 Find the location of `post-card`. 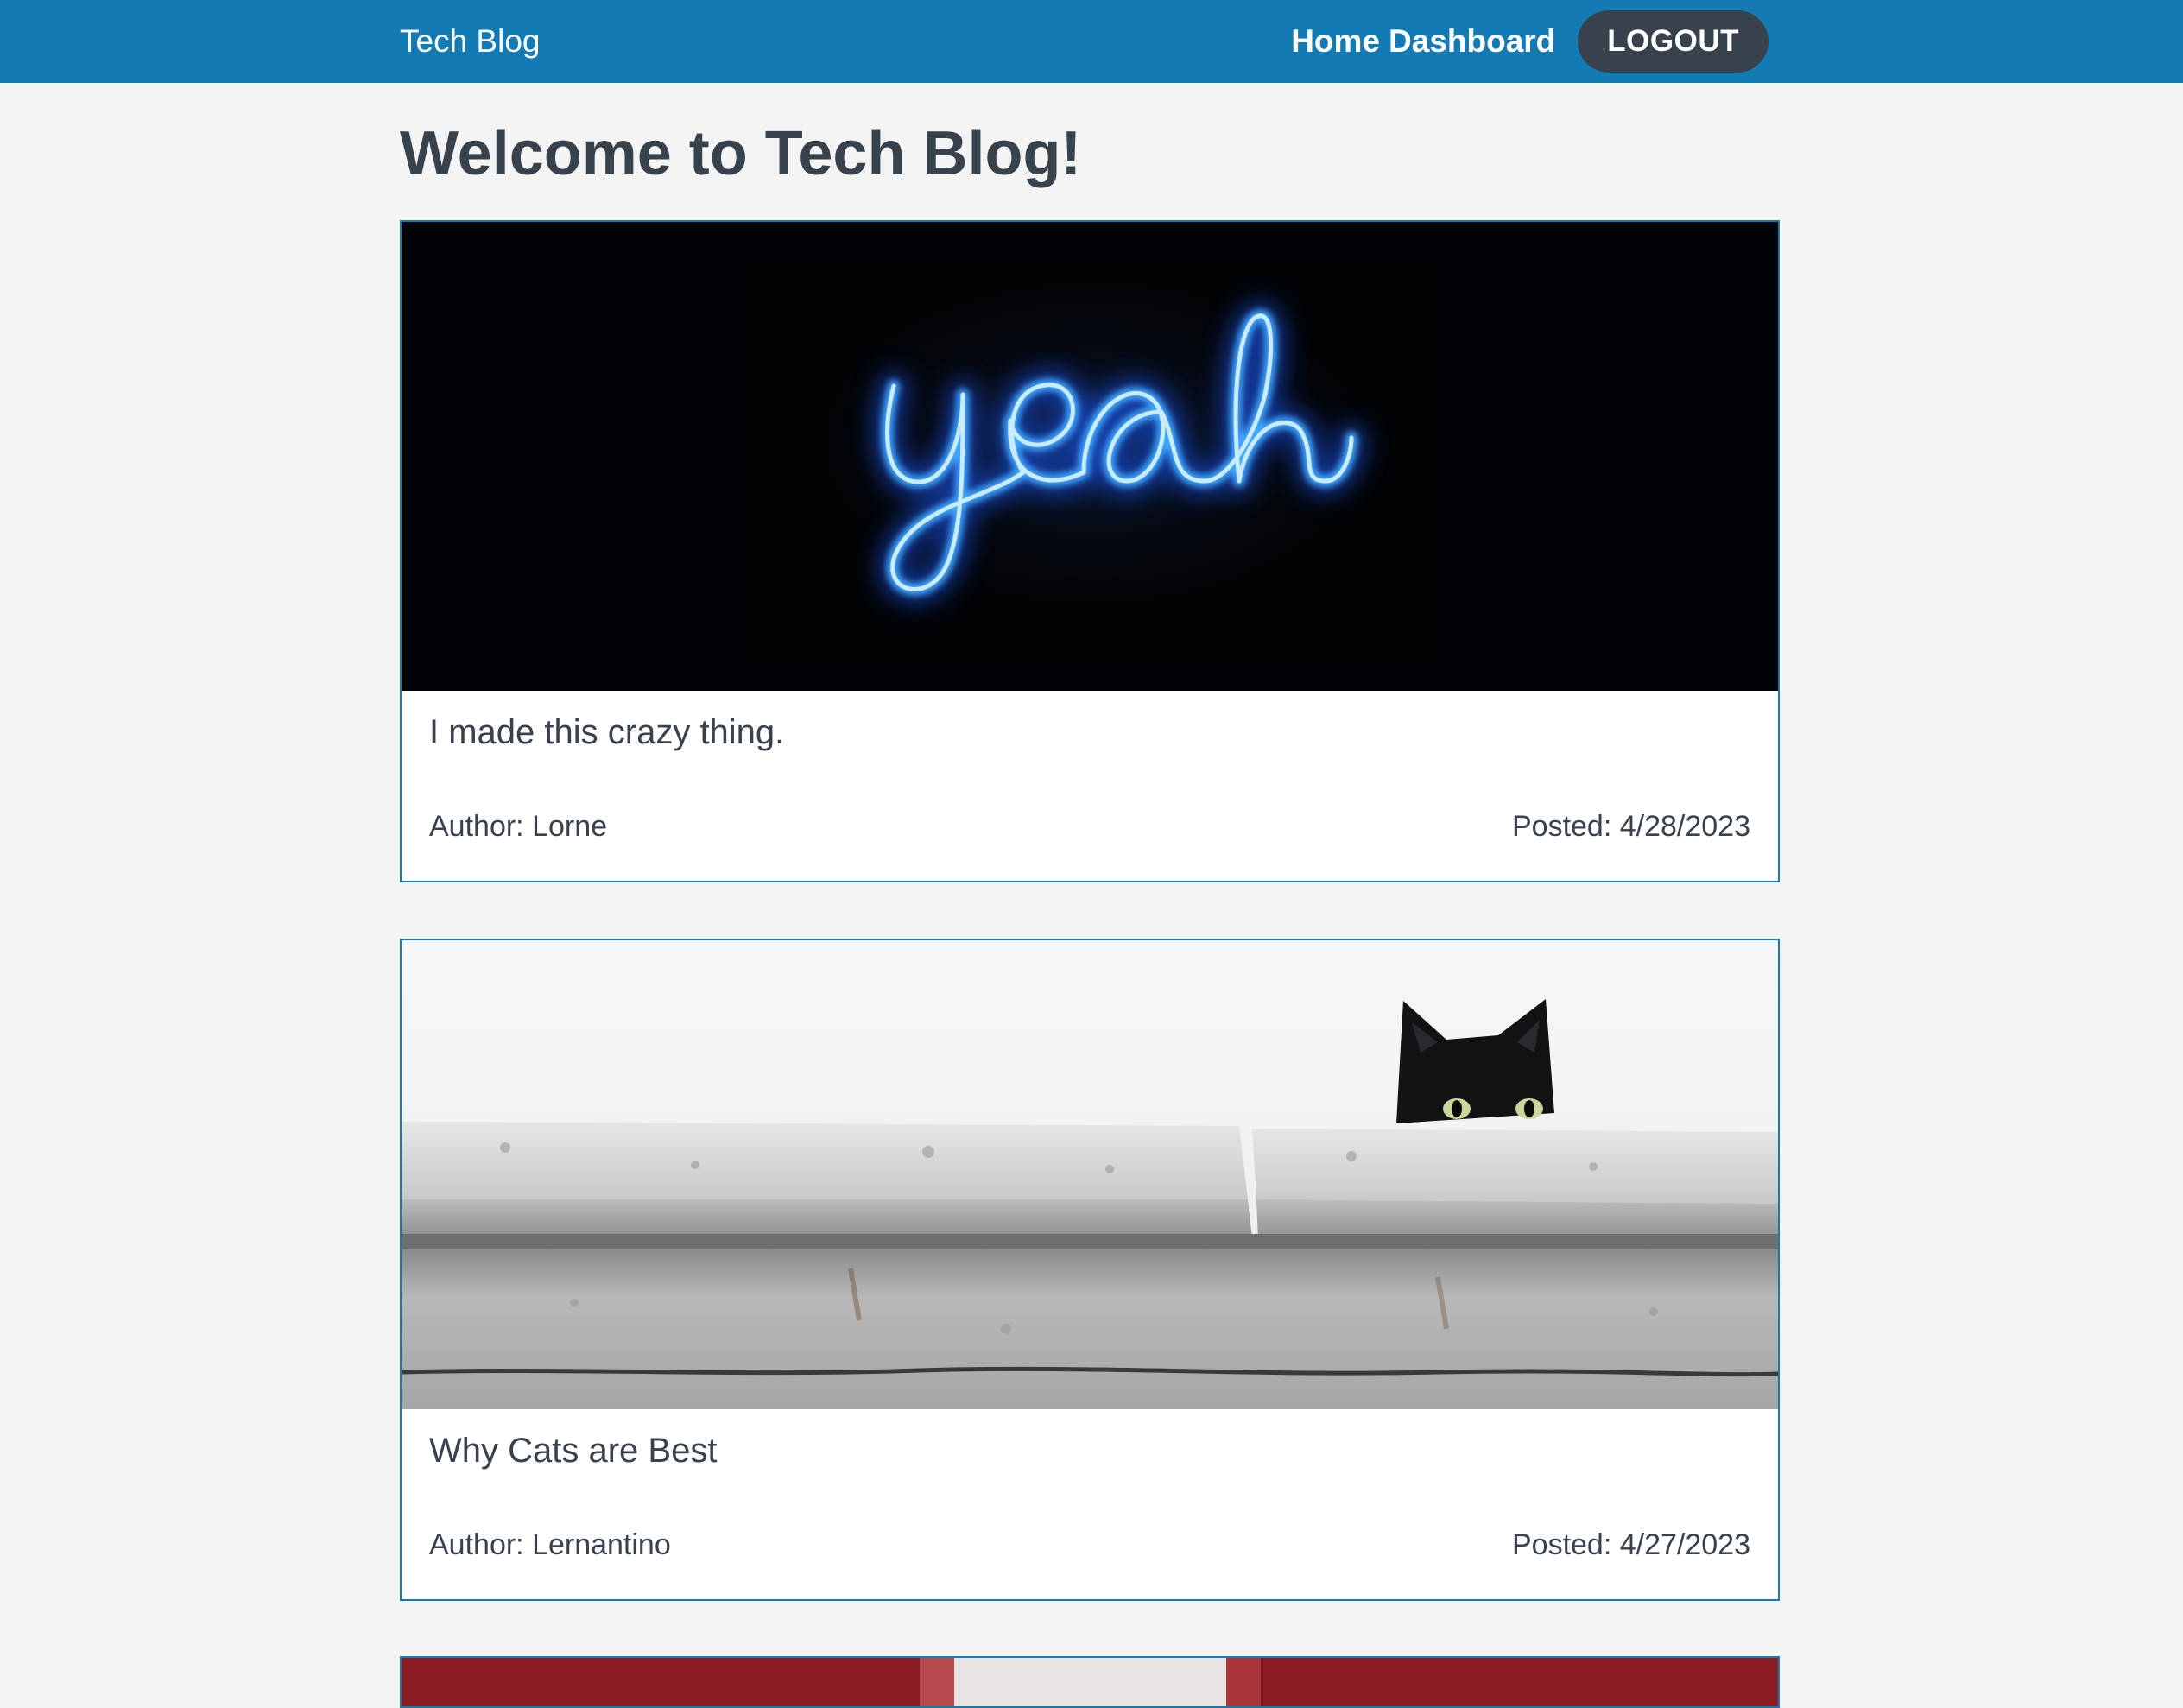

post-card is located at coordinates (1090, 1682).